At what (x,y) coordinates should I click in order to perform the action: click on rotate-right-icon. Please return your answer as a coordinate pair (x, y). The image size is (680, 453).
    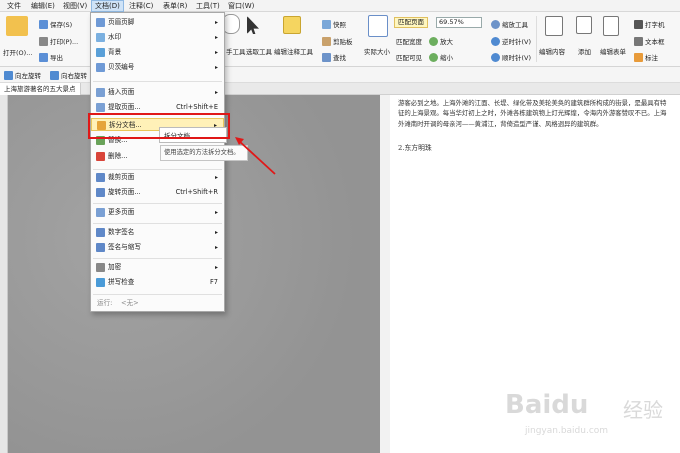
    Looking at the image, I should click on (54, 75).